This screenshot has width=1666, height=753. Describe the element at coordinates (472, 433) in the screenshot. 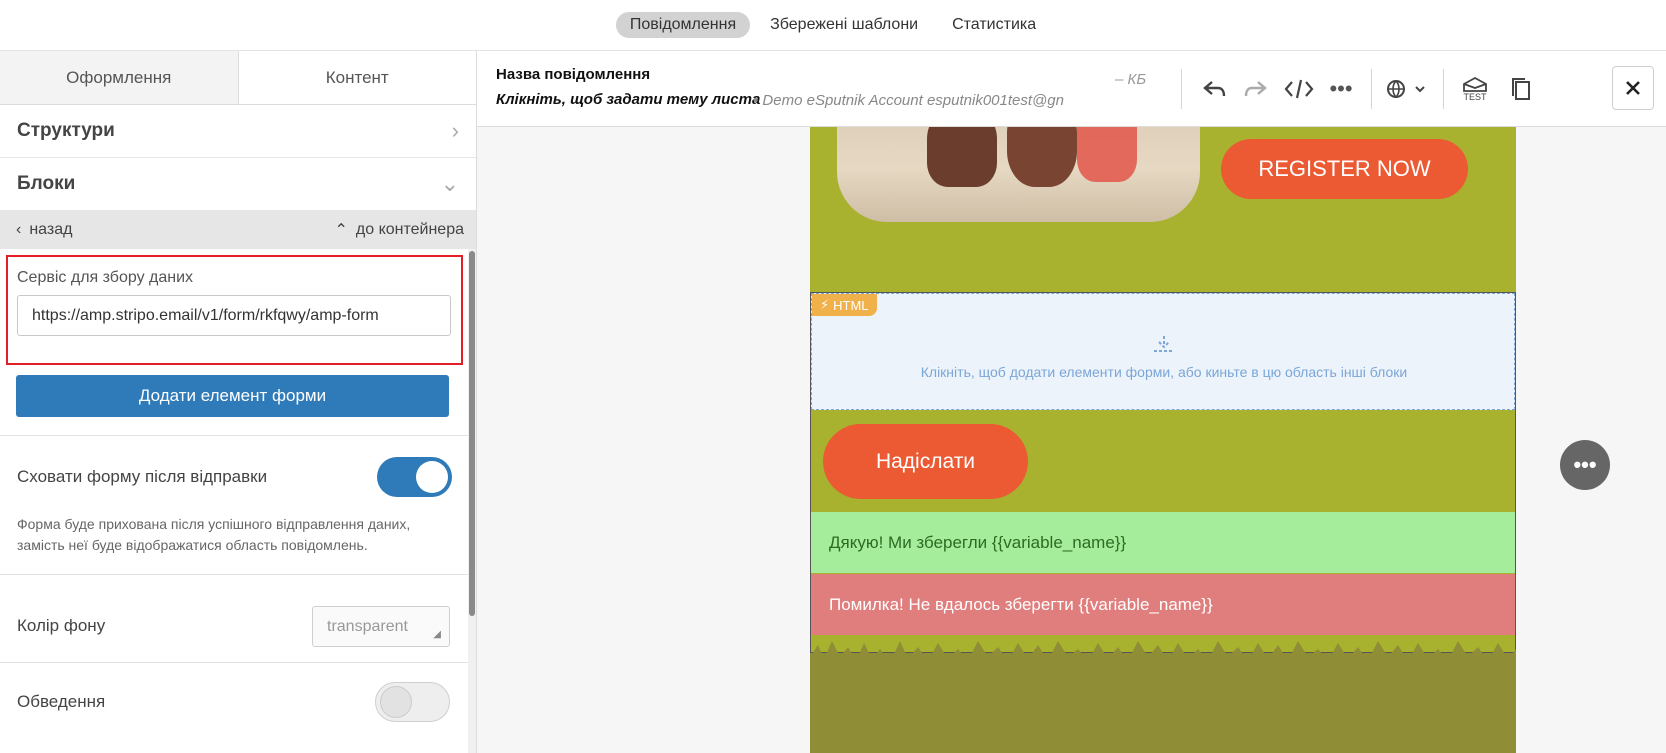

I see `scrollbar-thumb` at that location.